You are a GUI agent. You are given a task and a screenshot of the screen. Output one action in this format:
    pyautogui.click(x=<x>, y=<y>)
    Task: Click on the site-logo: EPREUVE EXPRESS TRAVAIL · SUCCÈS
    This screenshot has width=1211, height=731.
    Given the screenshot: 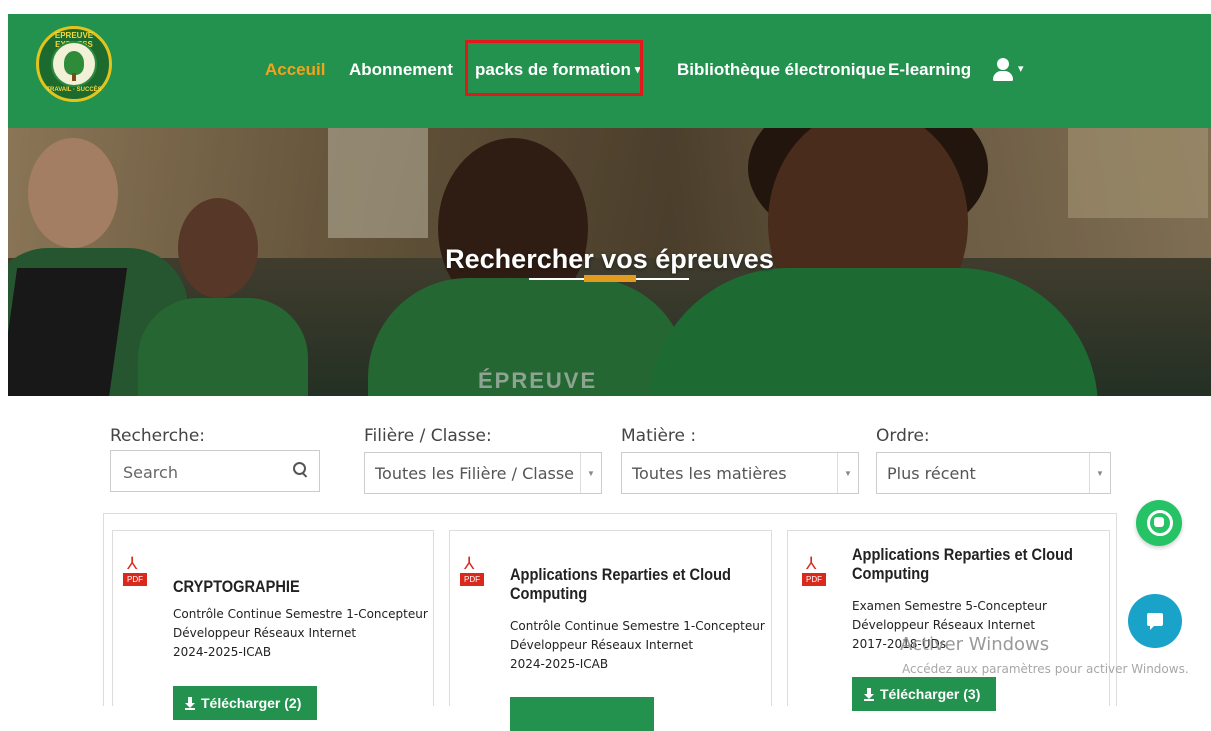 What is the action you would take?
    pyautogui.click(x=74, y=64)
    